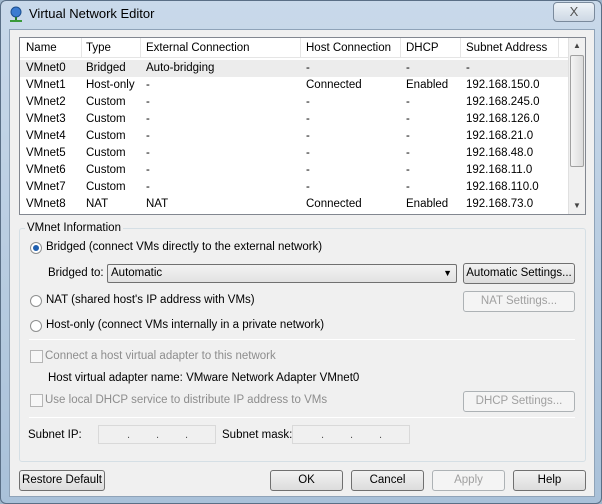  What do you see at coordinates (46, 153) in the screenshot?
I see `cell-name: VMnet5` at bounding box center [46, 153].